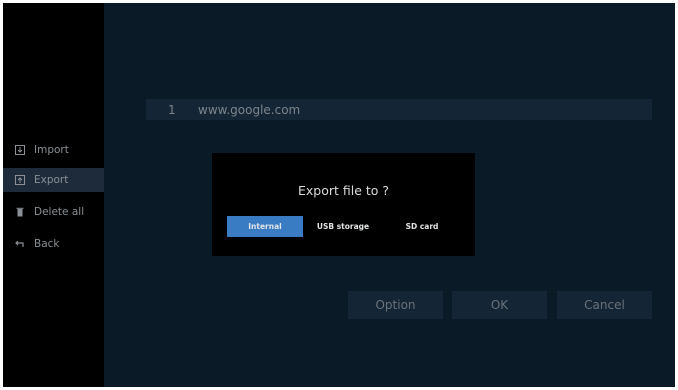  What do you see at coordinates (249, 109) in the screenshot?
I see `row-url: www.google.com` at bounding box center [249, 109].